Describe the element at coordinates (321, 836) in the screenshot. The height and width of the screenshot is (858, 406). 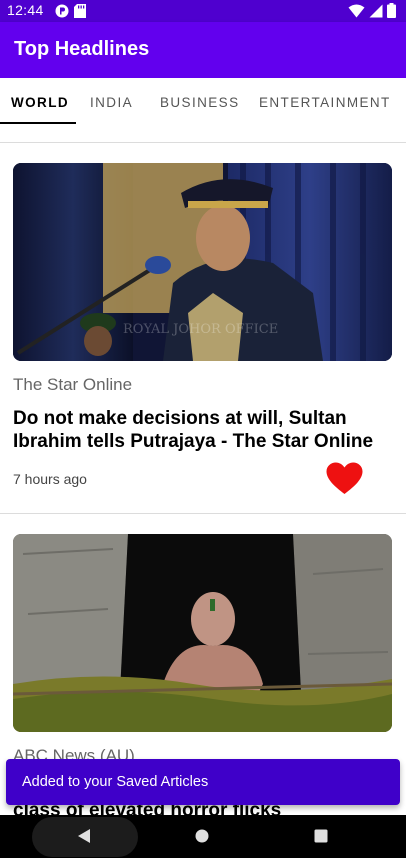
I see `recents-icon` at that location.